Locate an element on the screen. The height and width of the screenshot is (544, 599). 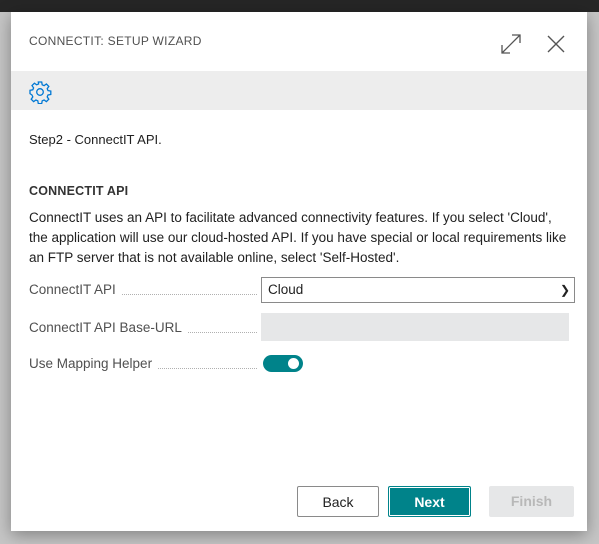
dialog-title: CONNECTIT: SETUP WIZARD is located at coordinates (115, 41).